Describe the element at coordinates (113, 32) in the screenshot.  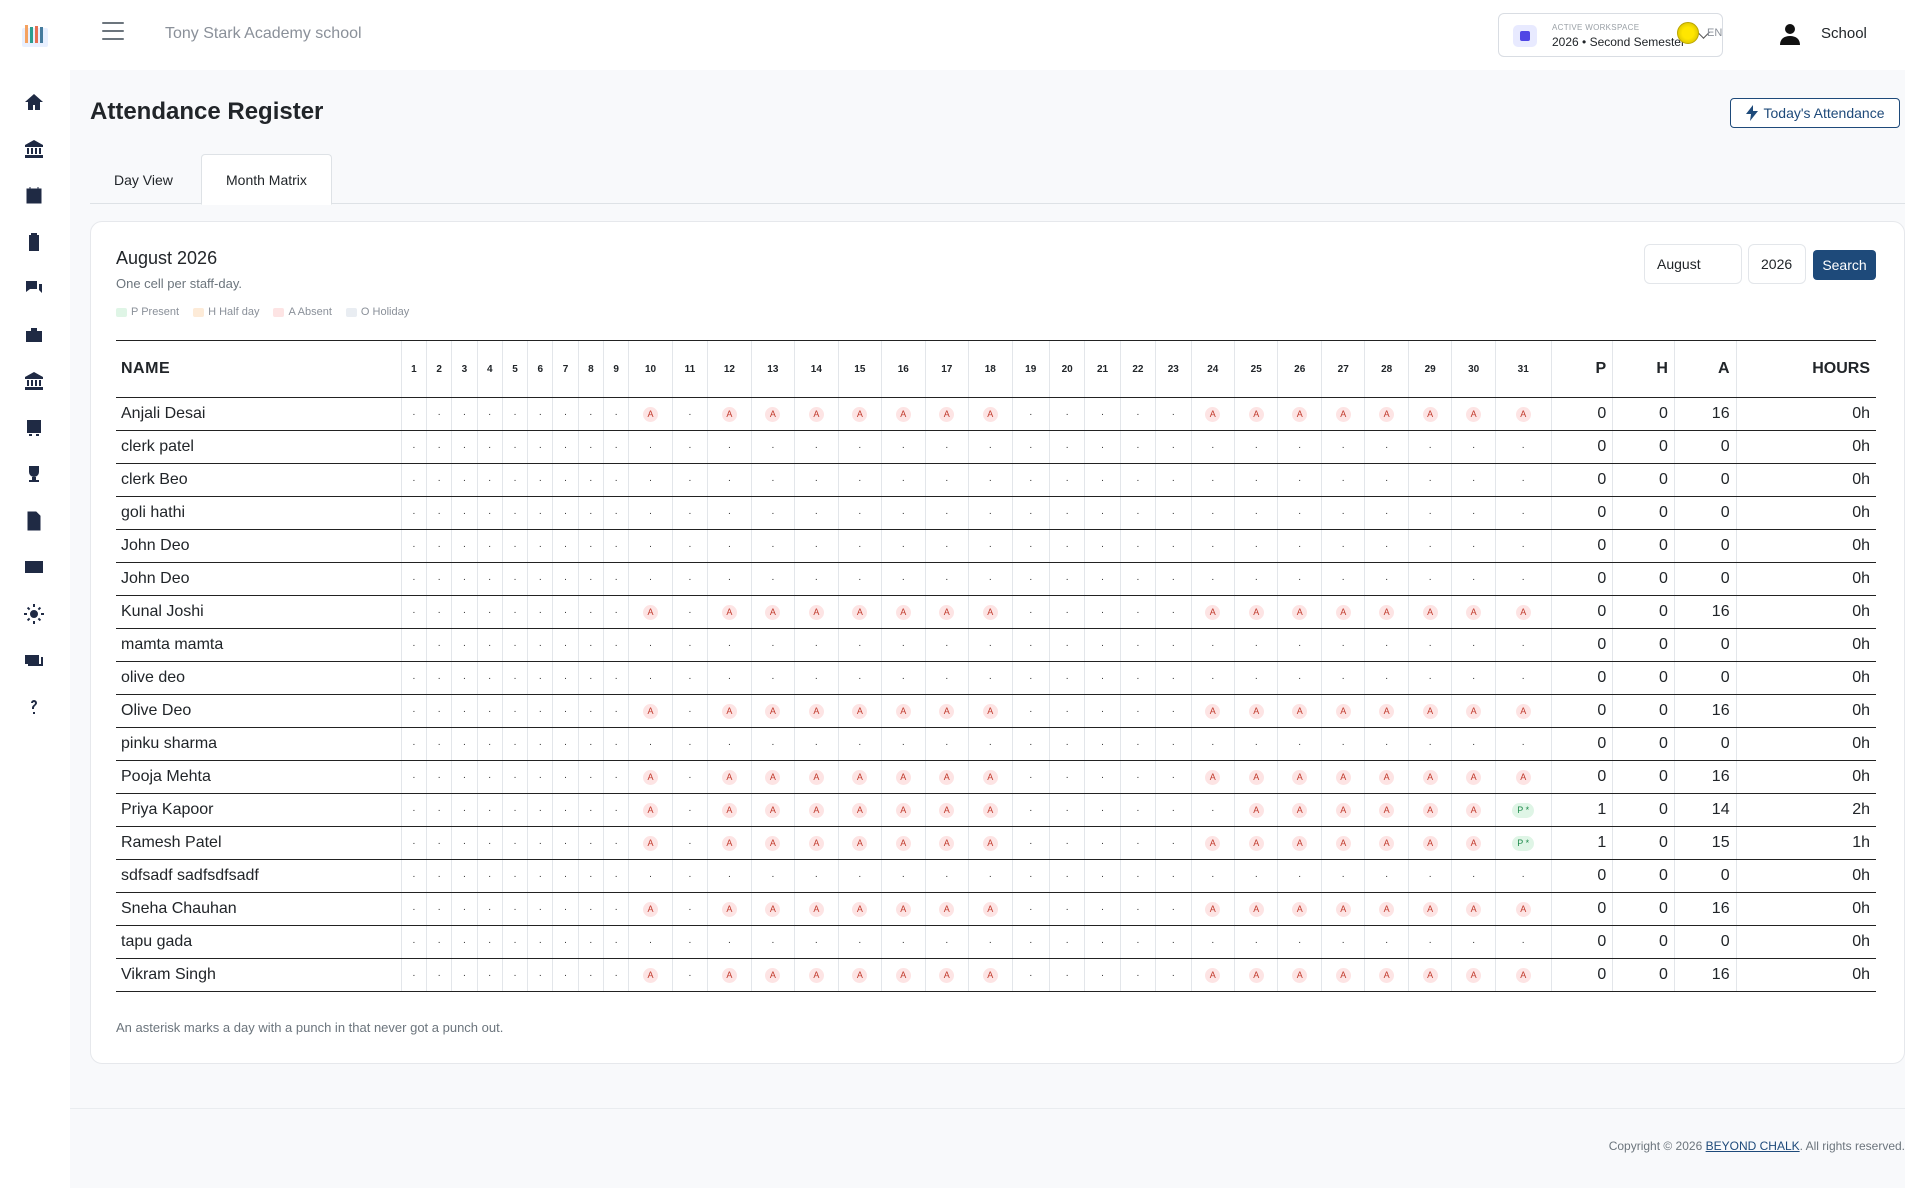
I see `menu-toggle-icon` at that location.